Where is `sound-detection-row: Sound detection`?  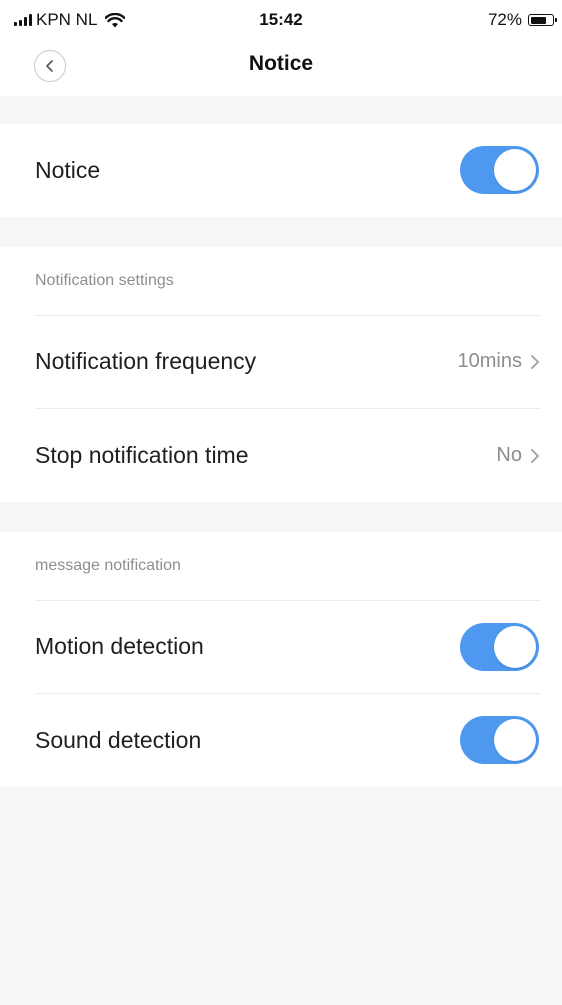 sound-detection-row: Sound detection is located at coordinates (281, 740).